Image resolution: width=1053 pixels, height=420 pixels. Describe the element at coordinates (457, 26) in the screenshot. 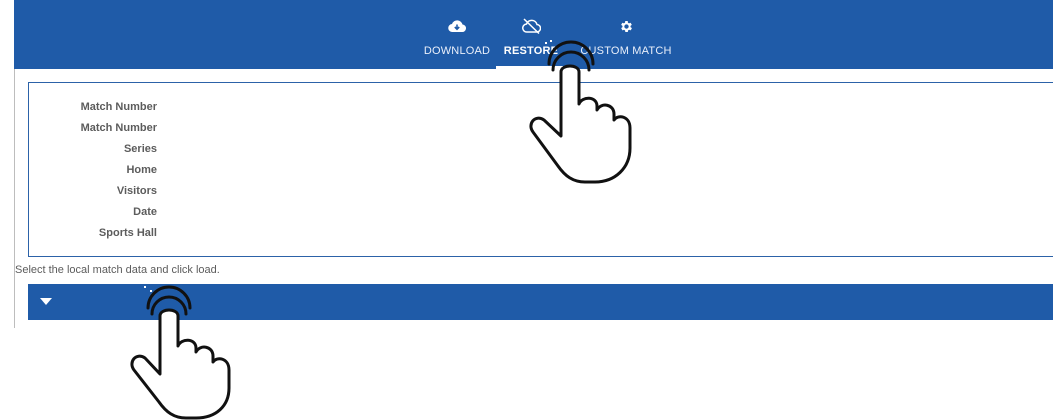

I see `cloud-download-icon` at that location.